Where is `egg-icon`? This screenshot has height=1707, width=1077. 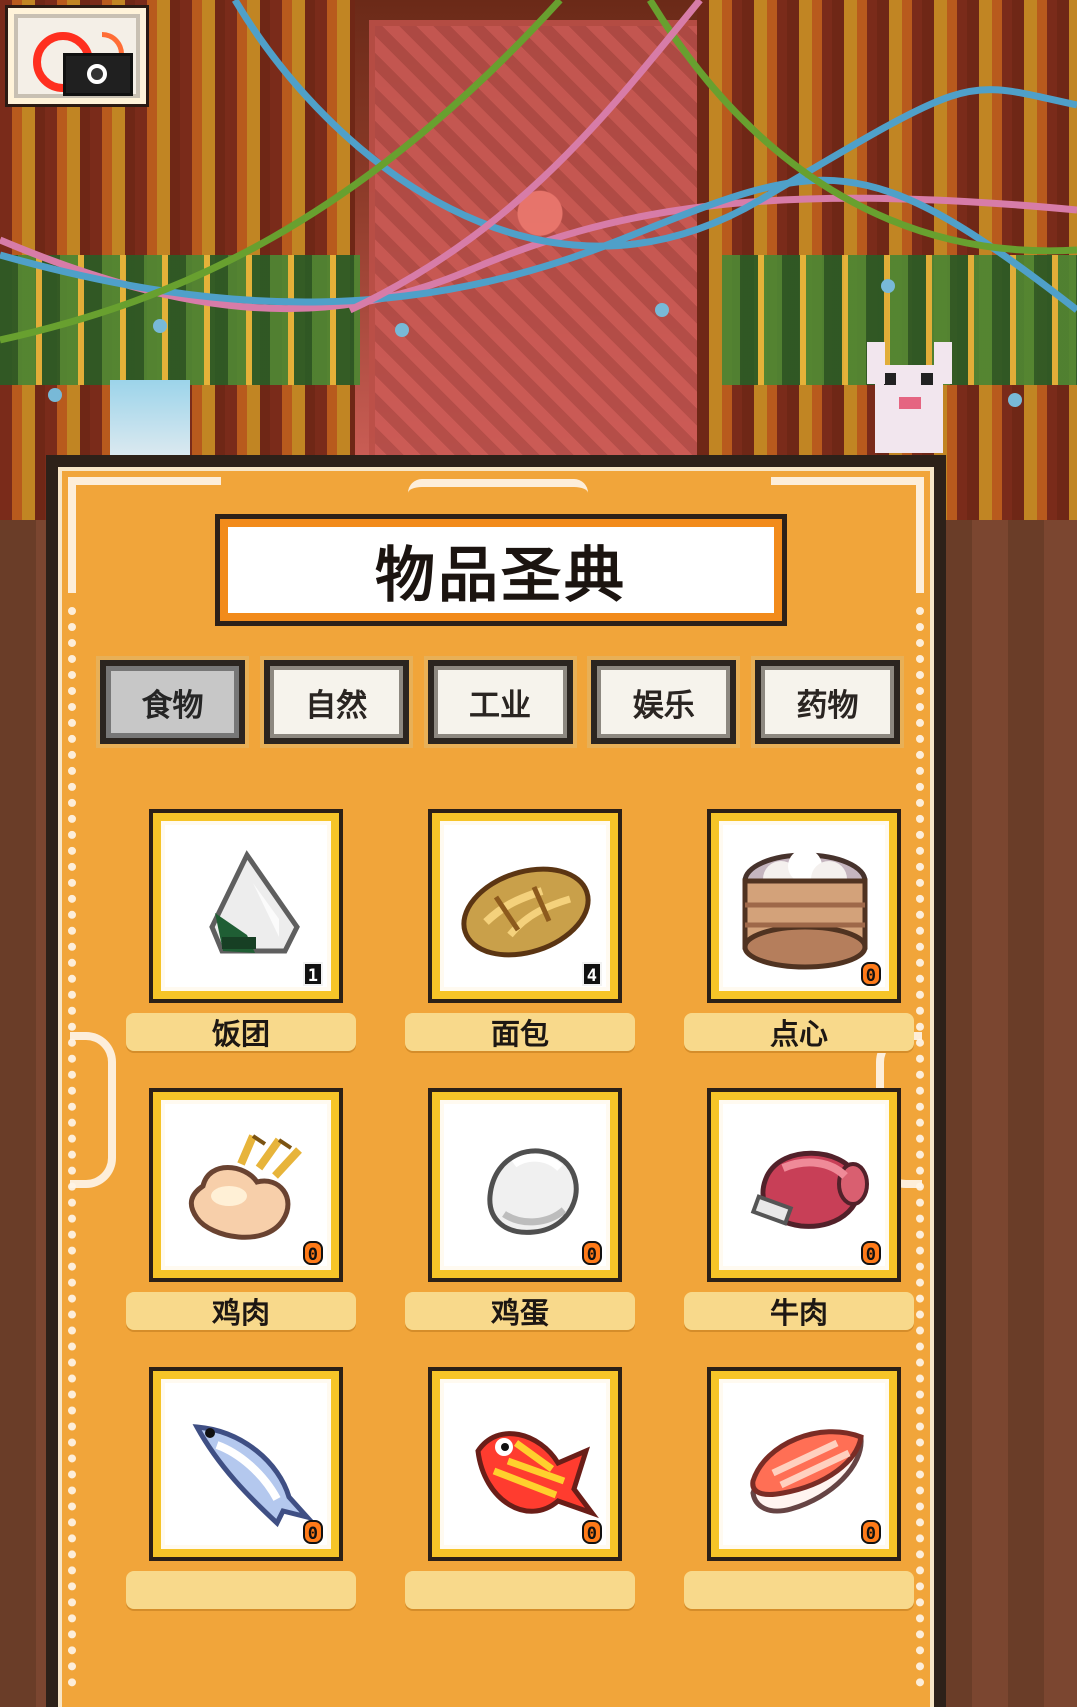 egg-icon is located at coordinates (533, 1191).